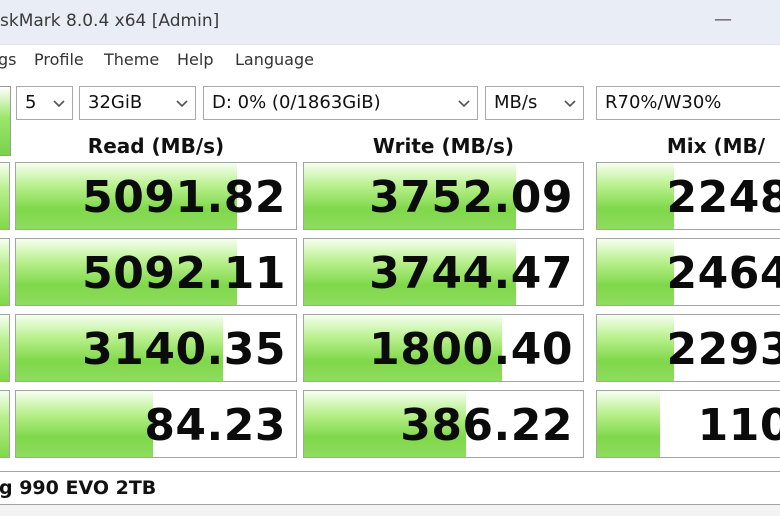  I want to click on mix-result: 2293, so click(688, 348).